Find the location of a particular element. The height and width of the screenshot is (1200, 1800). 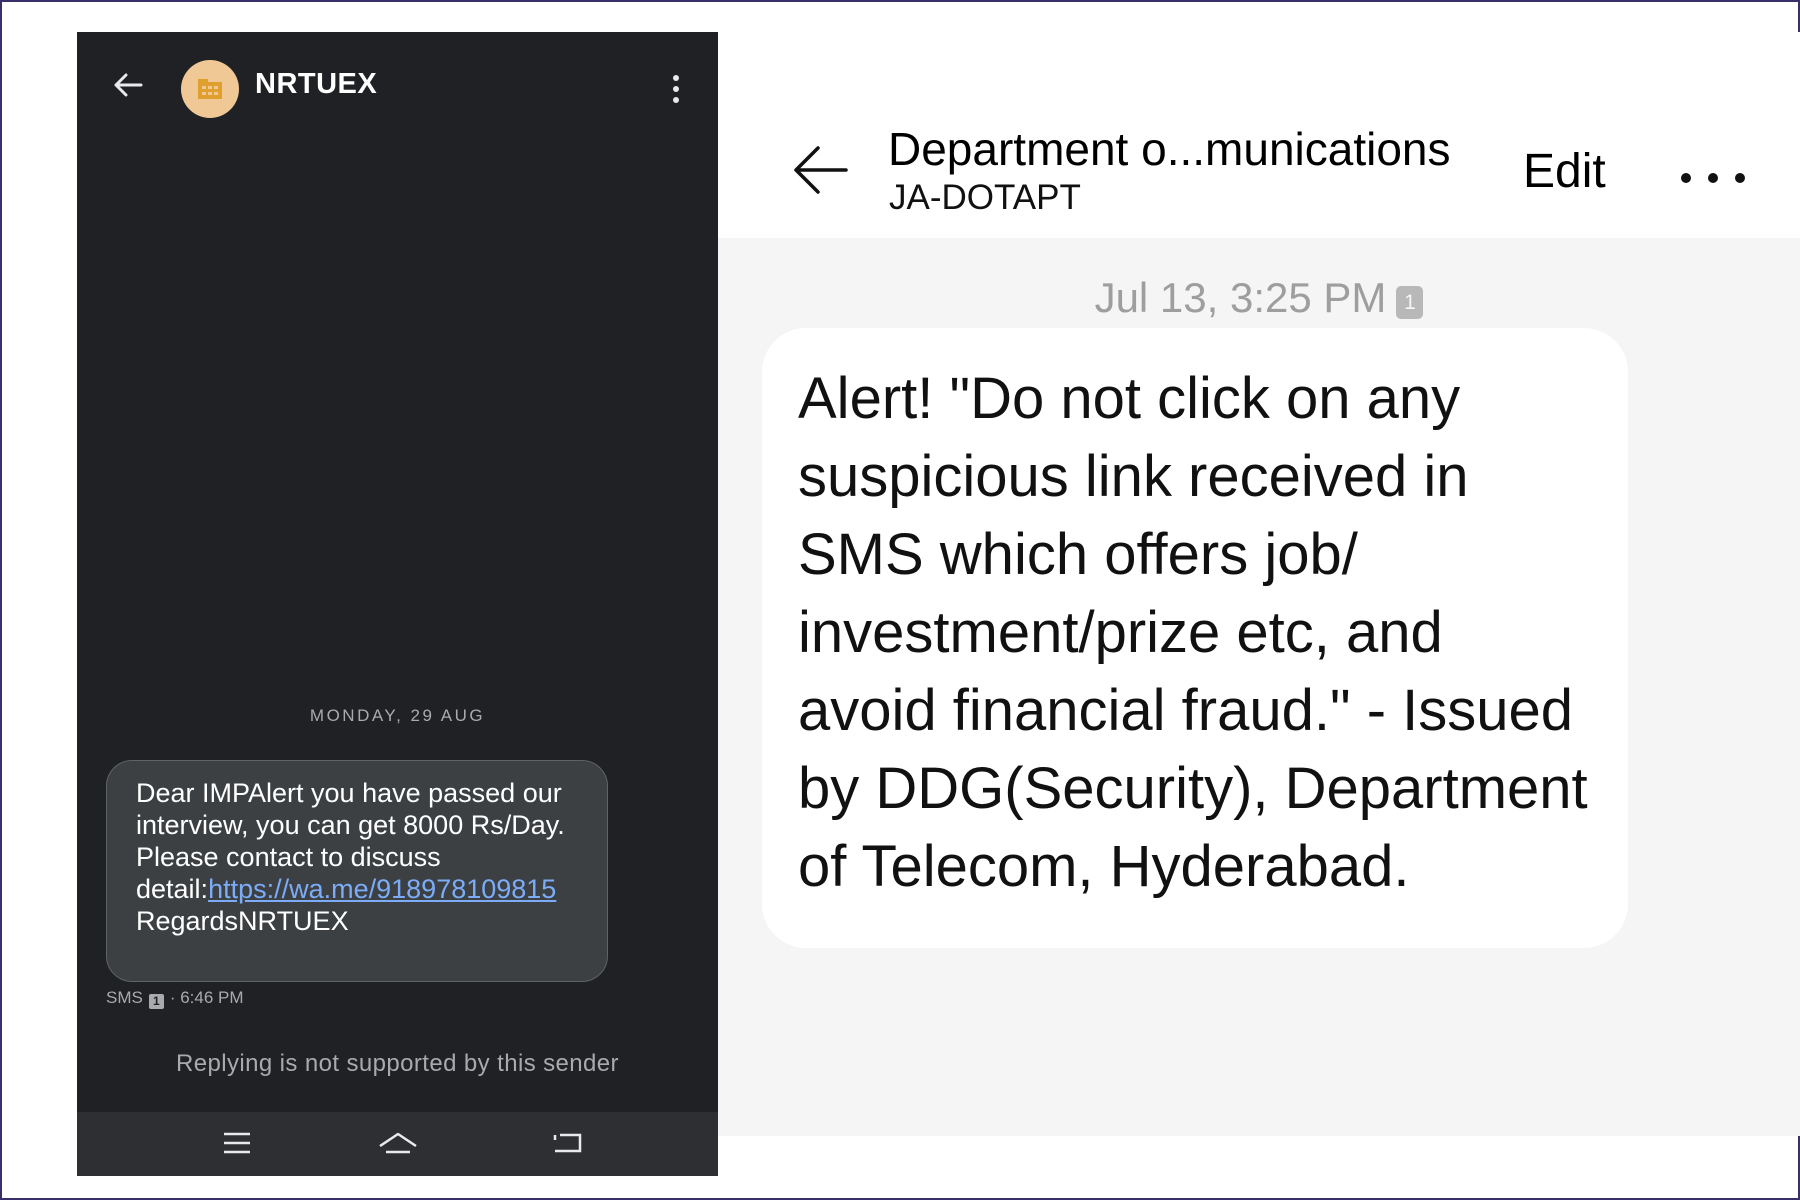

conversation-title: Department o...munications is located at coordinates (1169, 149).